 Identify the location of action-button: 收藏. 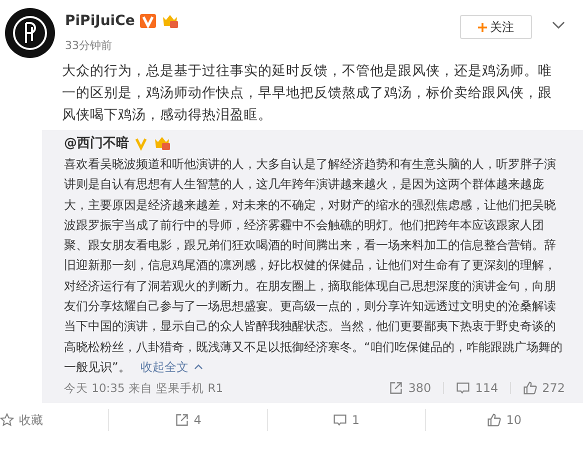
(54, 420).